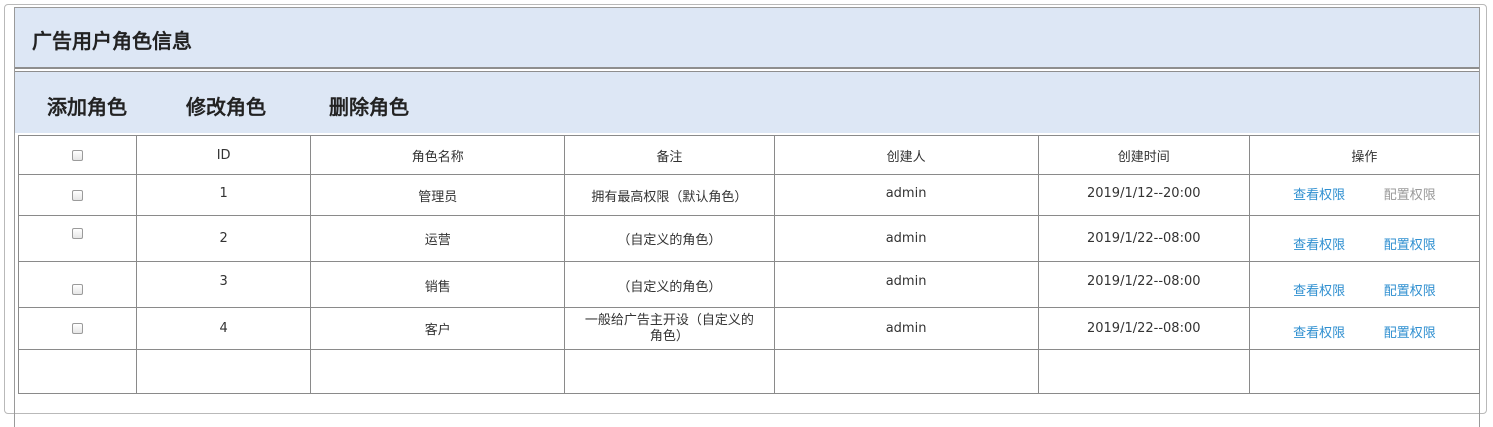 This screenshot has height=427, width=1493. I want to click on cell-id: 4, so click(224, 328).